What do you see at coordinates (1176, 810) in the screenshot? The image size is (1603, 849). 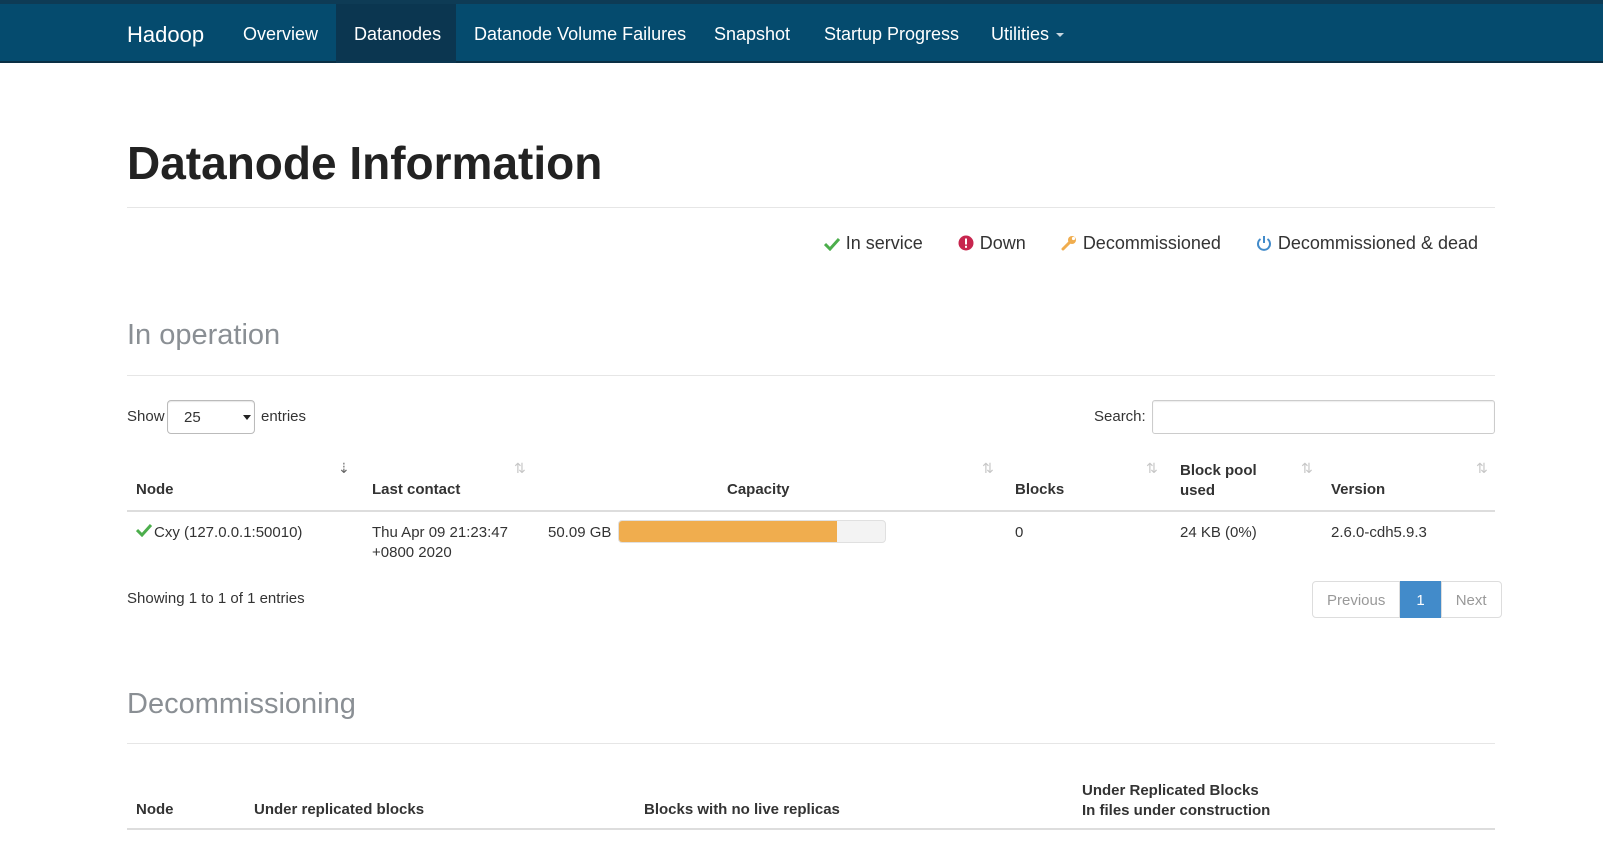 I see `decom-column-line2: In files under construction` at bounding box center [1176, 810].